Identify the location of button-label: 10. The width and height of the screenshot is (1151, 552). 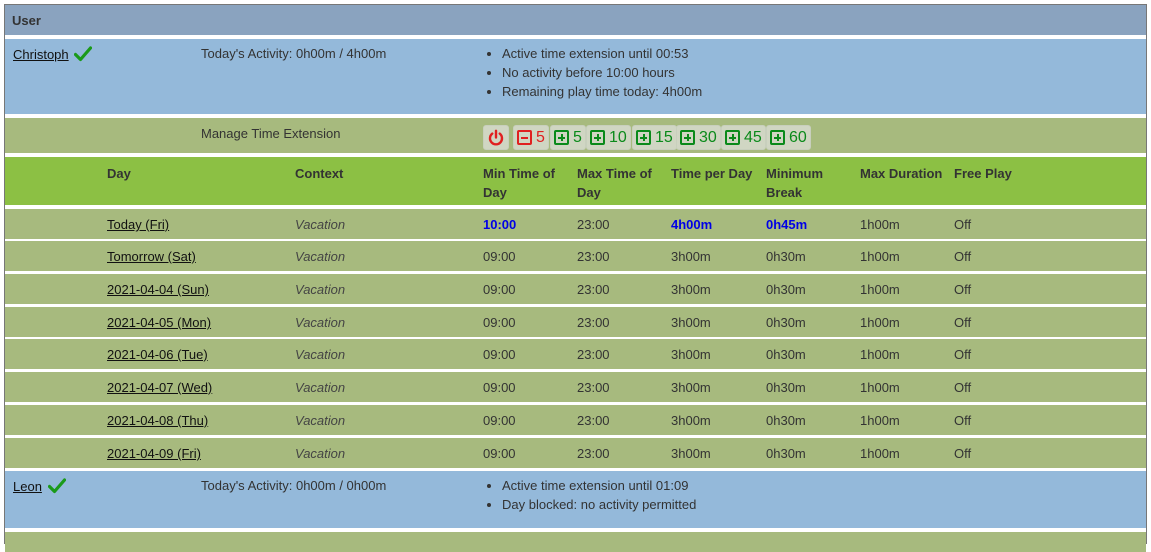
(618, 137).